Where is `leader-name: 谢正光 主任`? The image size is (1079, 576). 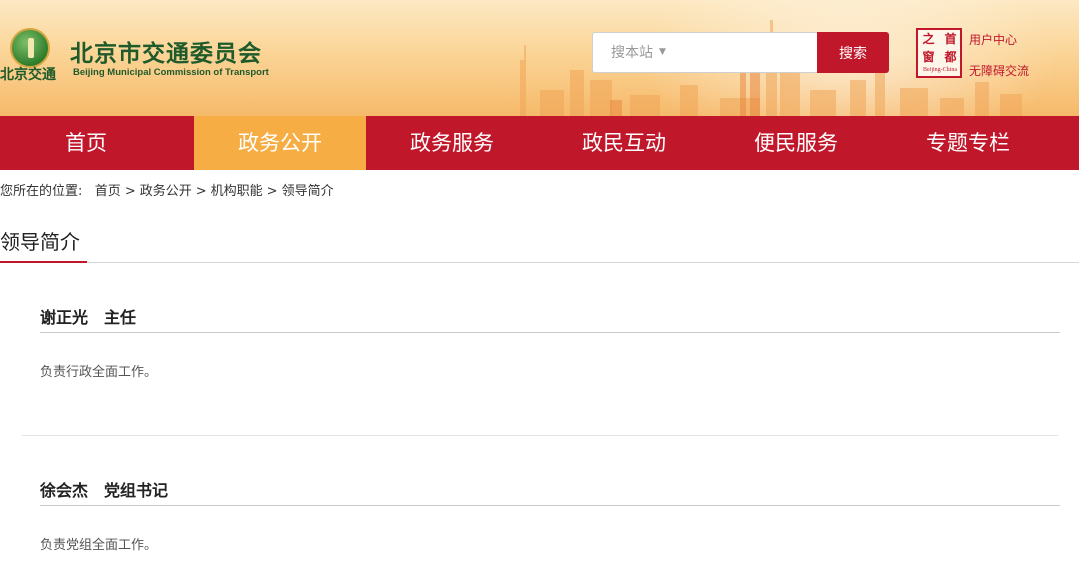
leader-name: 谢正光 主任 is located at coordinates (550, 318).